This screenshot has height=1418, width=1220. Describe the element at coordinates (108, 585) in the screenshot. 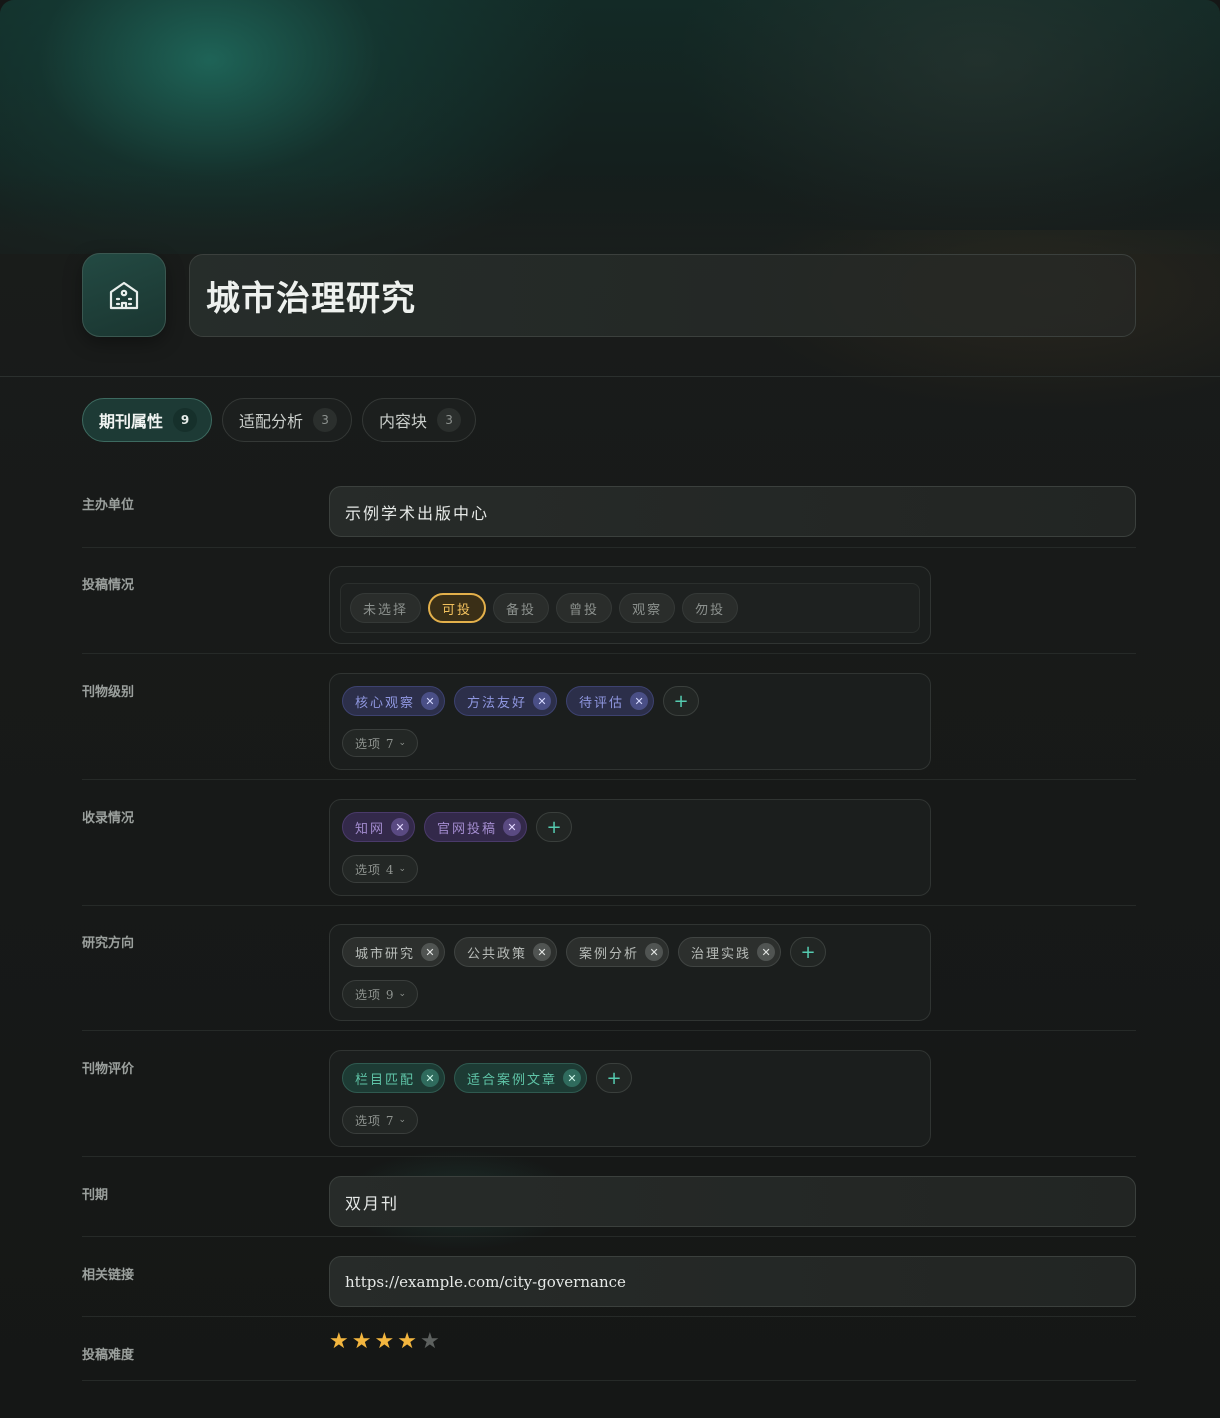

I see `field-label: 投稿情况` at that location.